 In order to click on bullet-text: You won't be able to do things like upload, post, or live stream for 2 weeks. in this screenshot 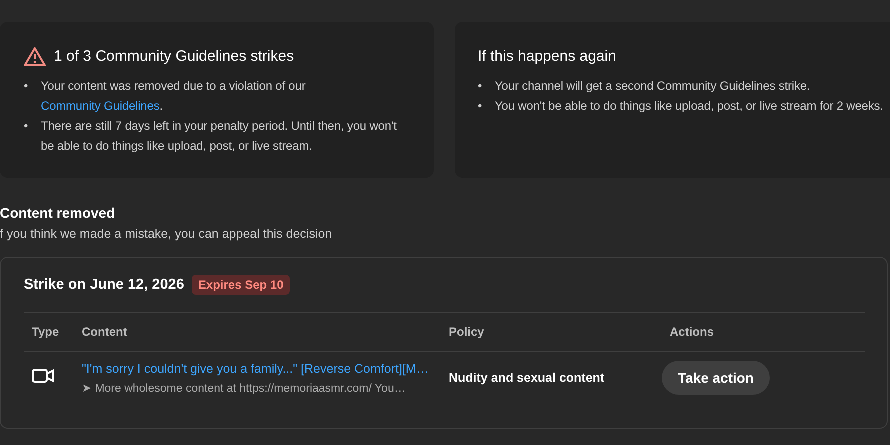, I will do `click(689, 106)`.